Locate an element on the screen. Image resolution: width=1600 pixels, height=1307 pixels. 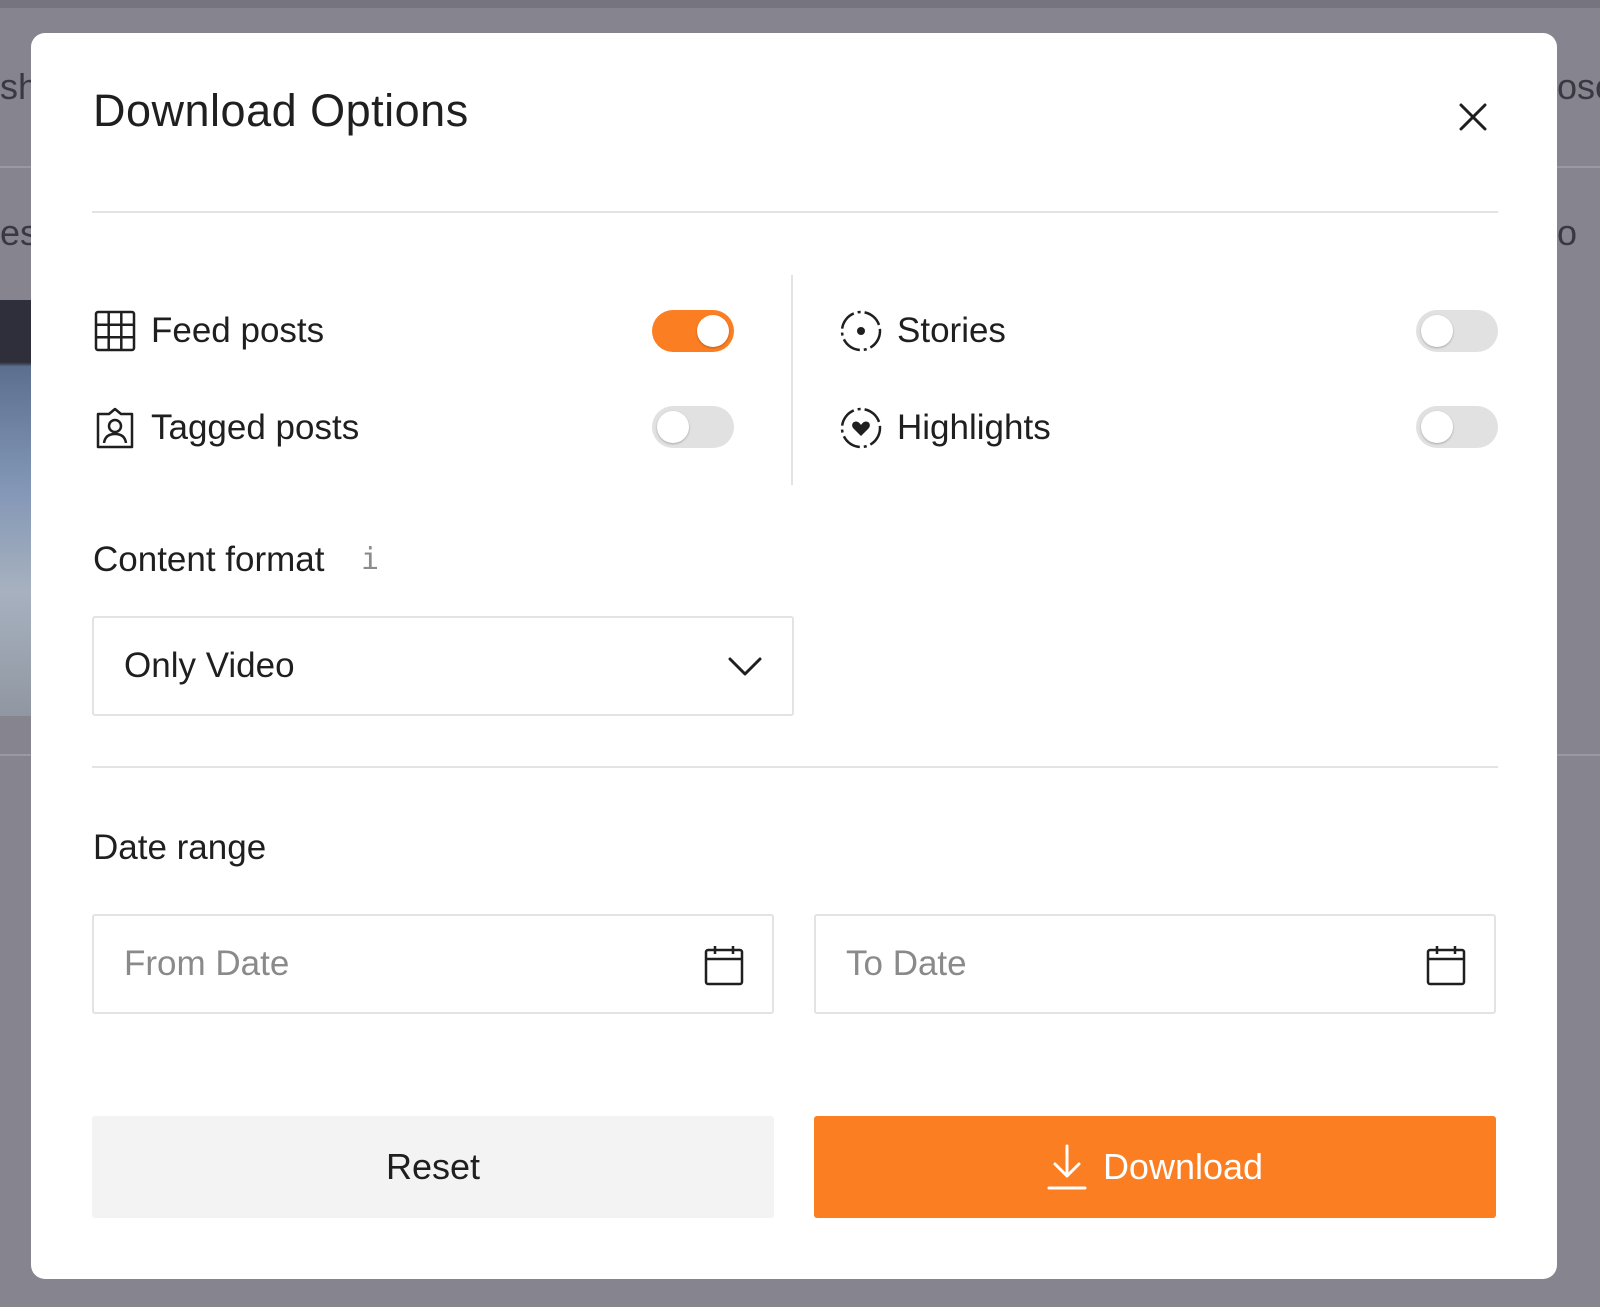
option-highlights: Highlights is located at coordinates (945, 428).